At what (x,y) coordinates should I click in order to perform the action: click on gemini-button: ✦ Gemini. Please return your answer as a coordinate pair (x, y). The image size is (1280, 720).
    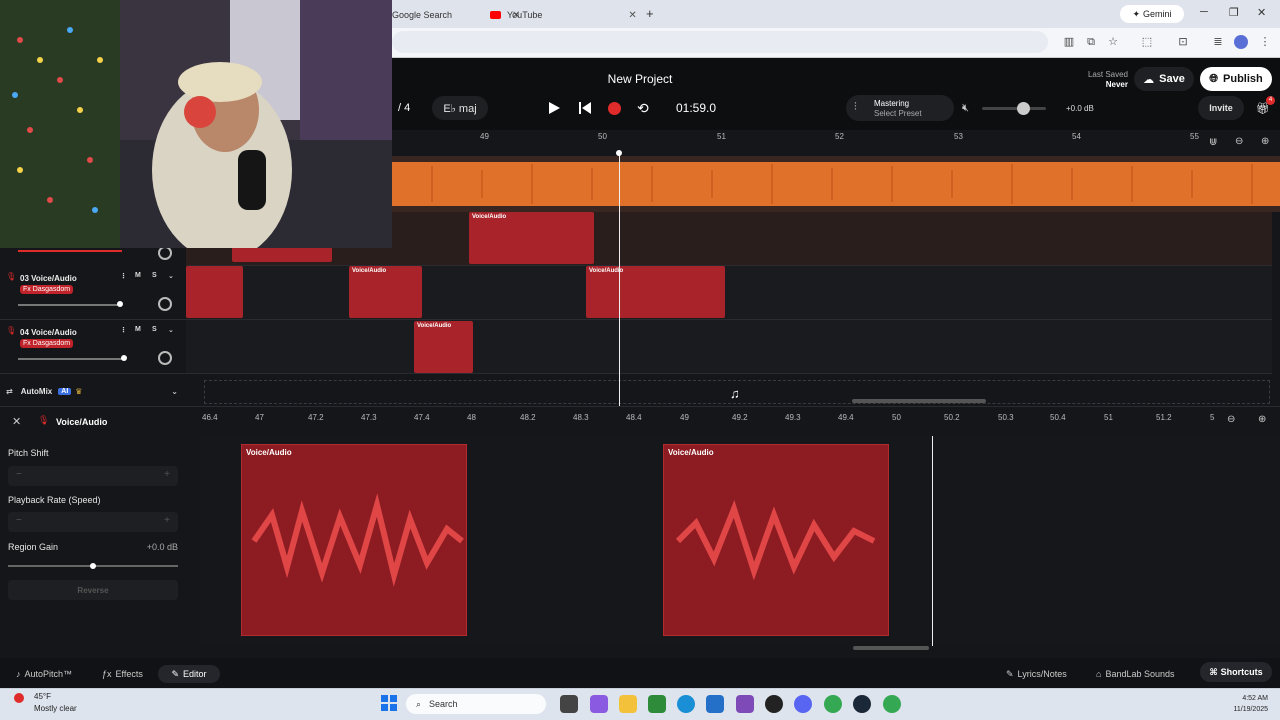
    Looking at the image, I should click on (1152, 14).